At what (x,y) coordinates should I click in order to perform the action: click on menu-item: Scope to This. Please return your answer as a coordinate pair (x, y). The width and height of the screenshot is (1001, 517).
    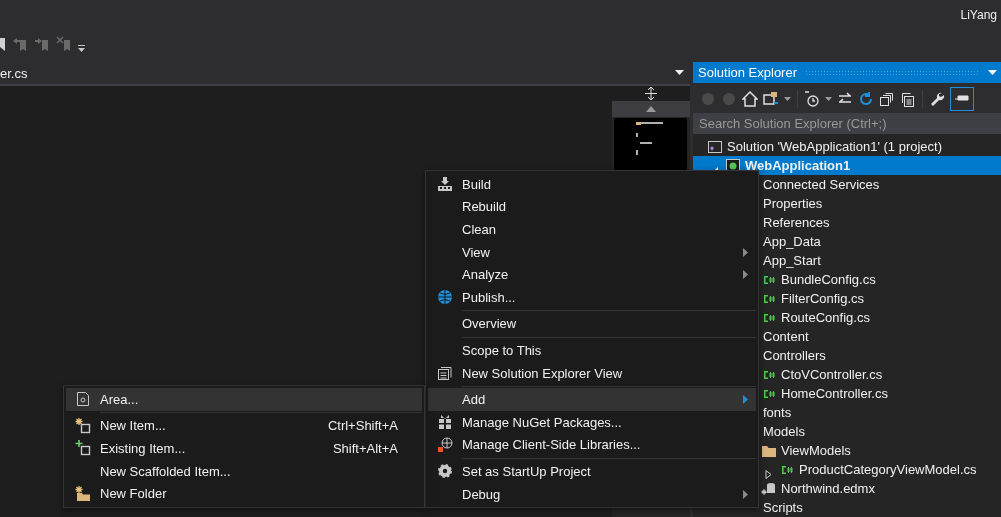
    Looking at the image, I should click on (592, 350).